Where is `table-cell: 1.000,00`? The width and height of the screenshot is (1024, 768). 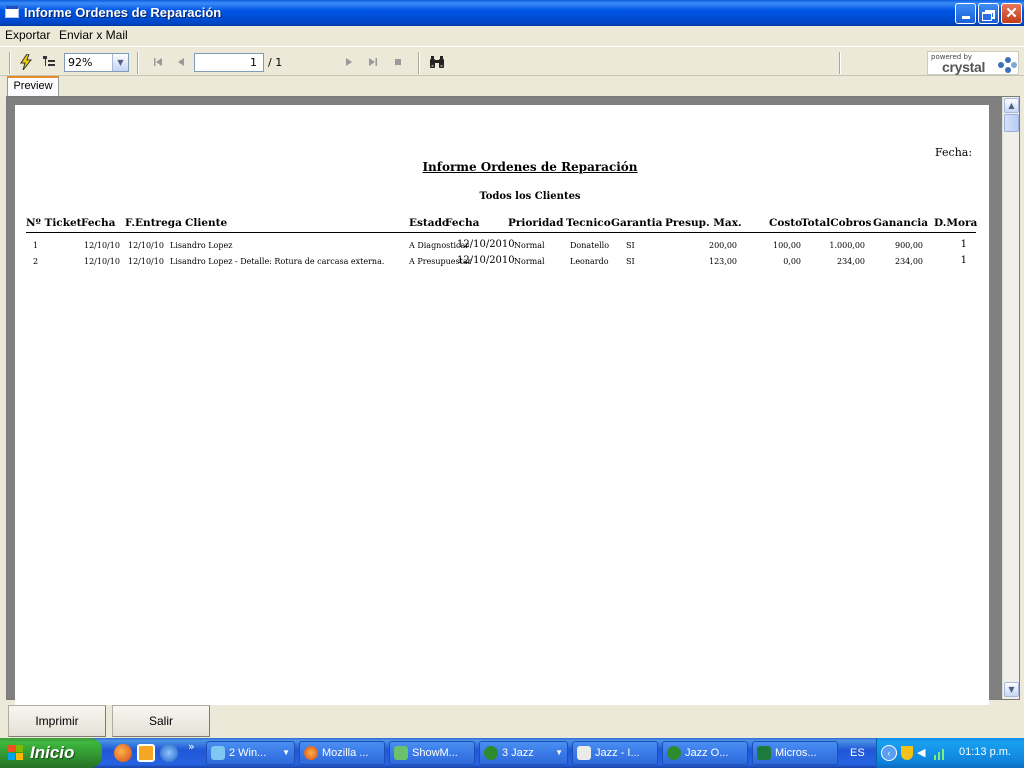 table-cell: 1.000,00 is located at coordinates (847, 245).